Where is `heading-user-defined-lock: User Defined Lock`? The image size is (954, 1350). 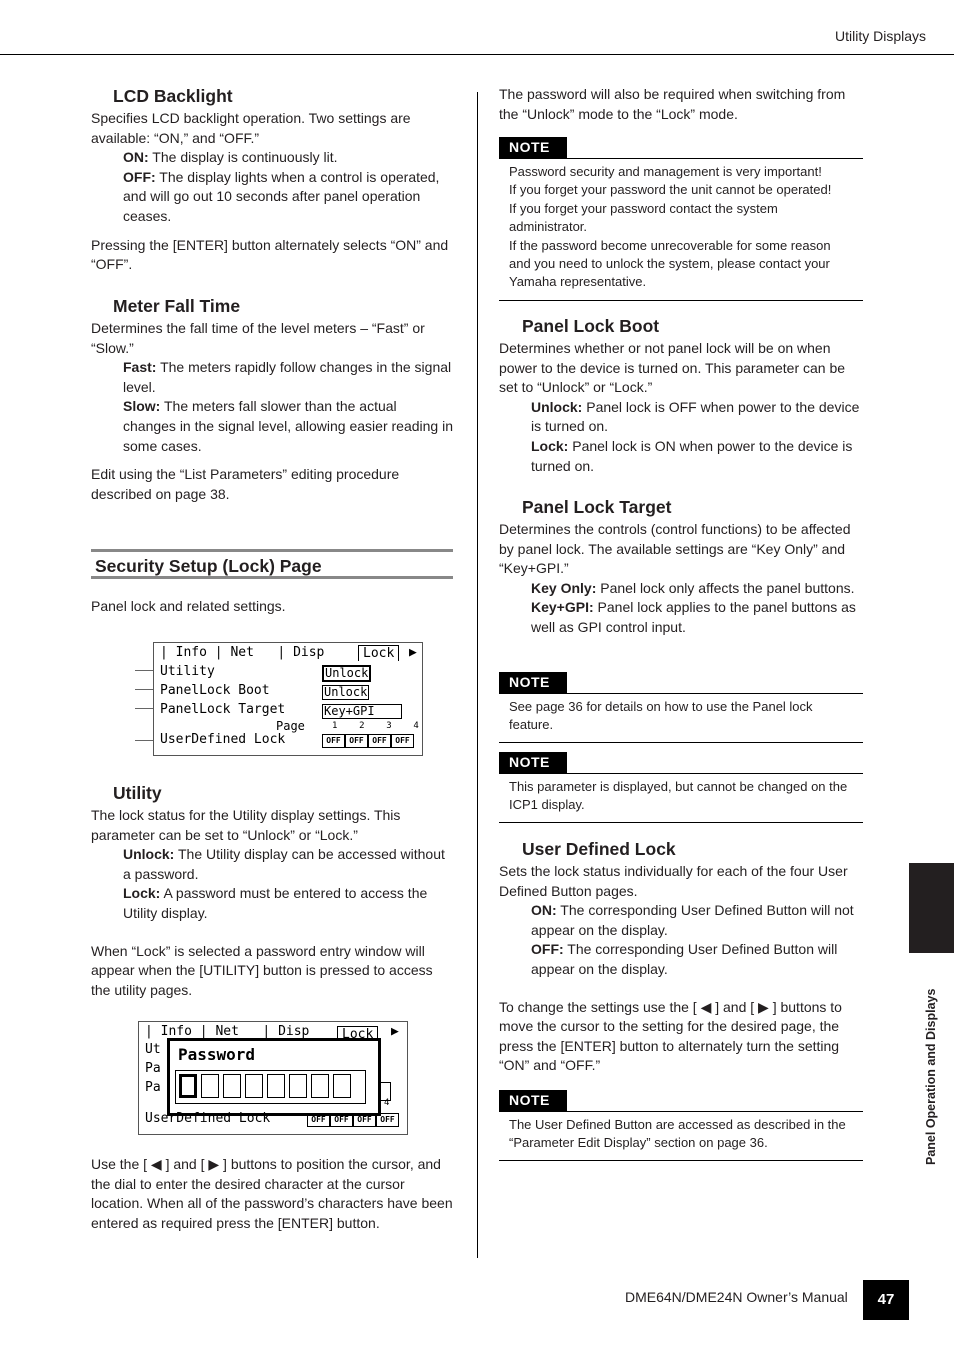 heading-user-defined-lock: User Defined Lock is located at coordinates (599, 849).